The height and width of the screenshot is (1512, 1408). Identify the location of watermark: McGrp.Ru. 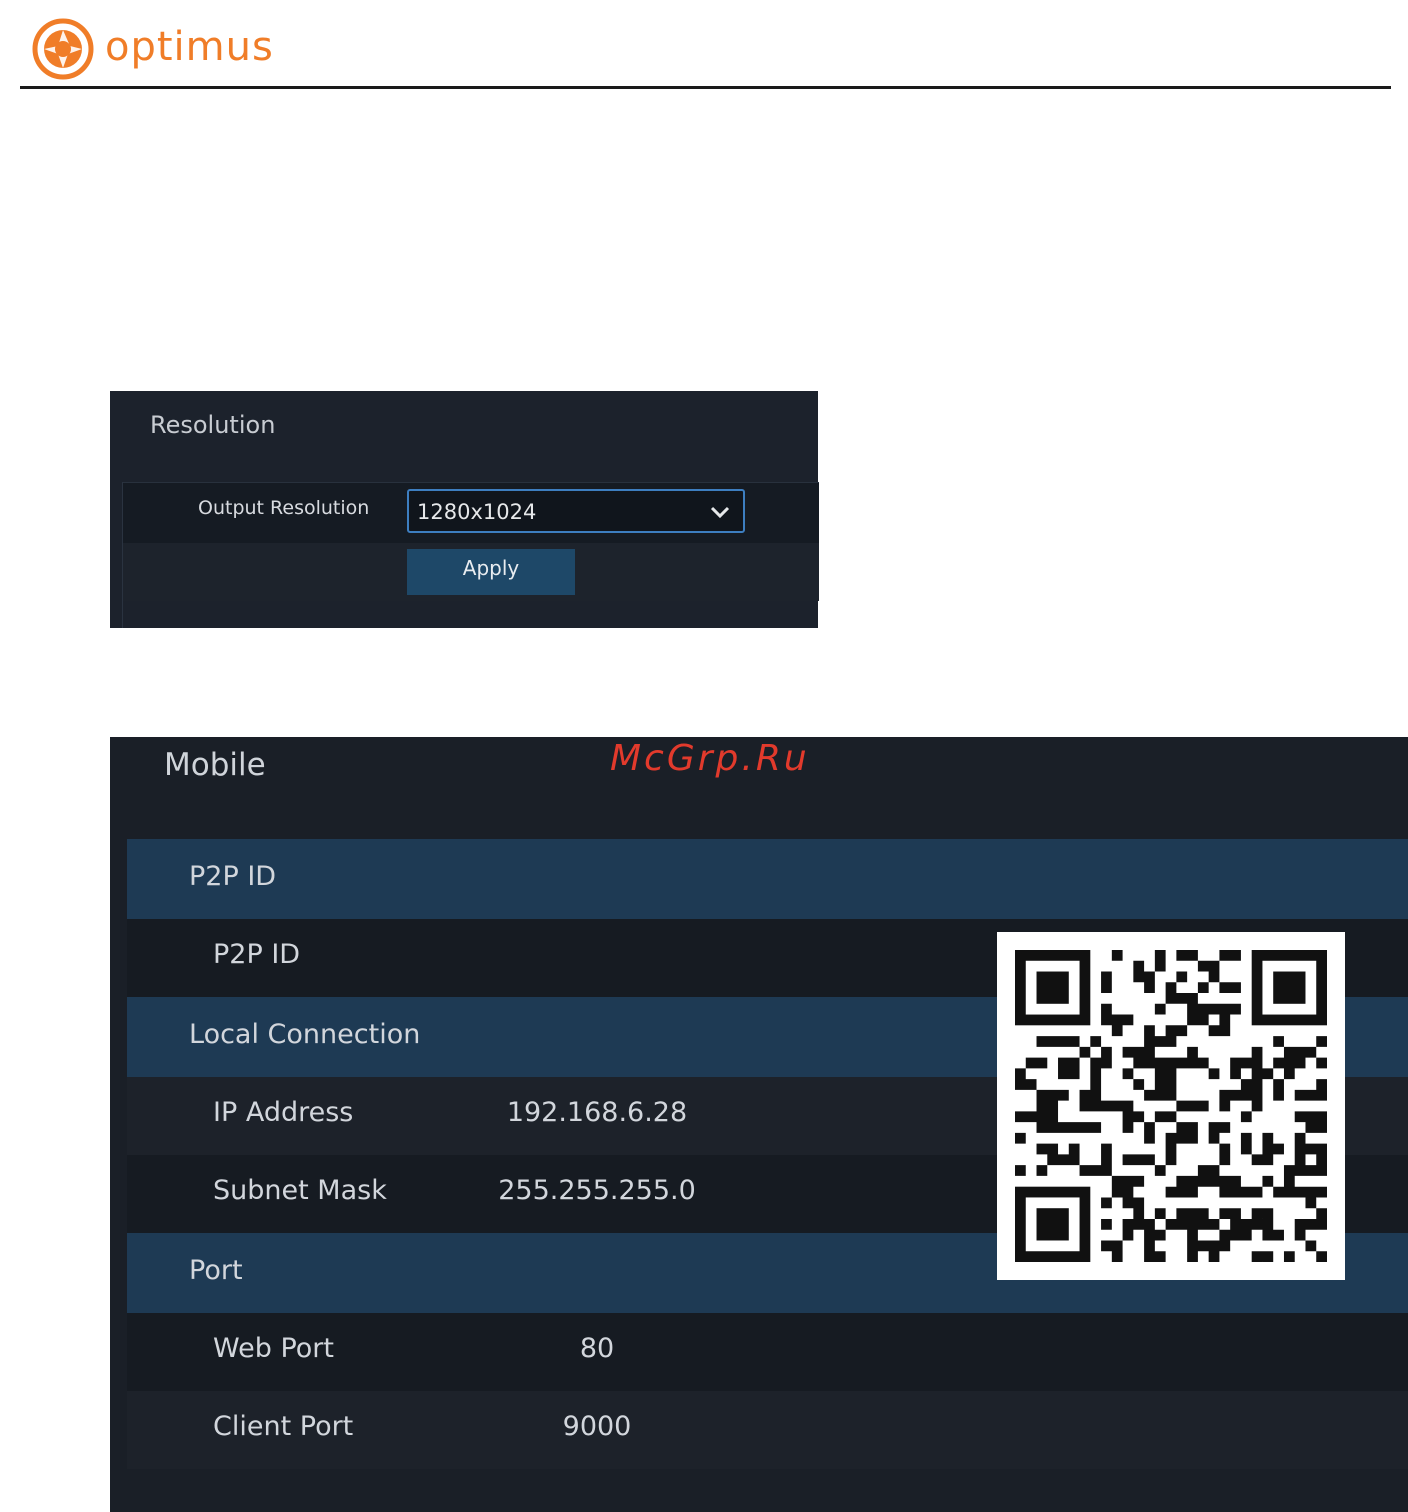
(710, 758).